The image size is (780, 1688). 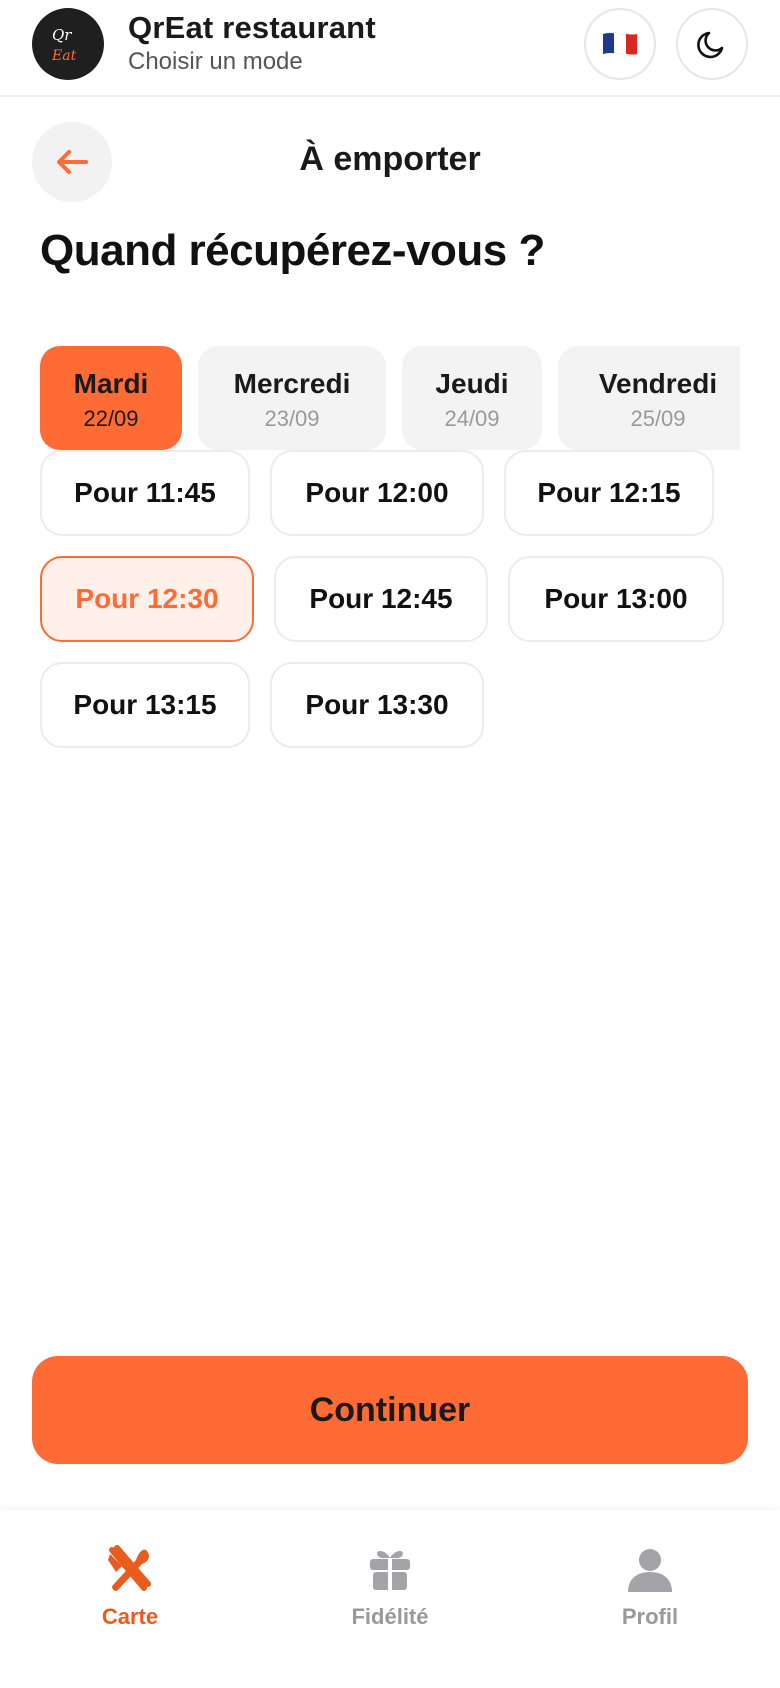 What do you see at coordinates (129, 1568) in the screenshot?
I see `cutlery-icon` at bounding box center [129, 1568].